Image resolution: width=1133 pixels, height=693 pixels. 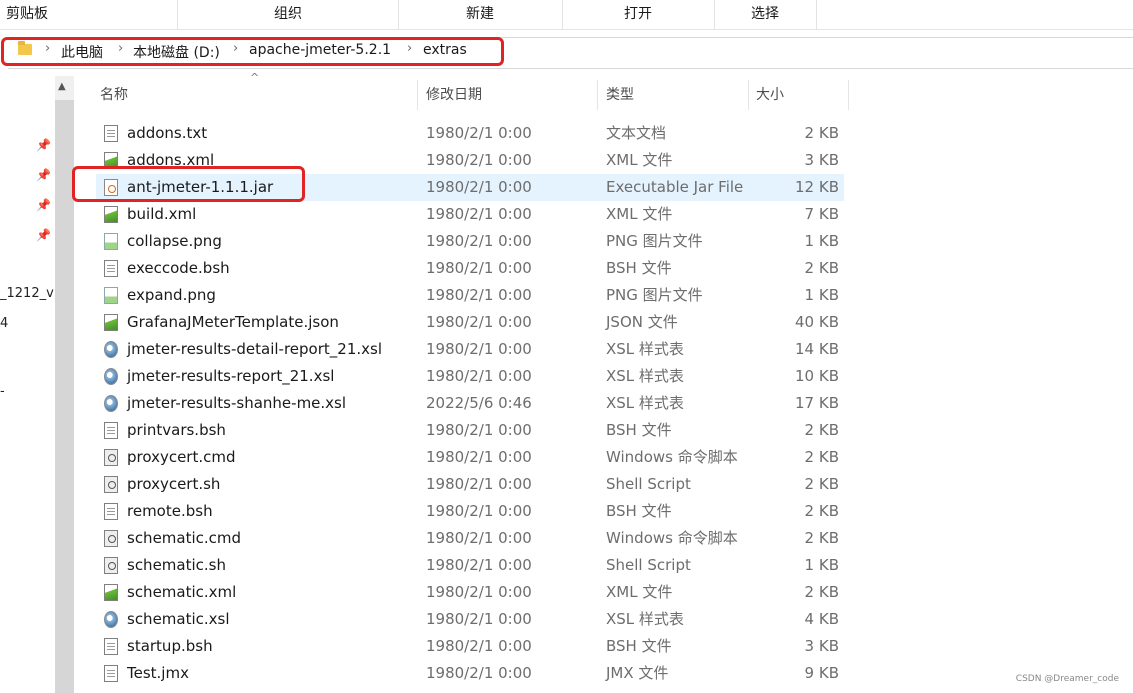 I want to click on file-type: JMX 文件, so click(x=637, y=673).